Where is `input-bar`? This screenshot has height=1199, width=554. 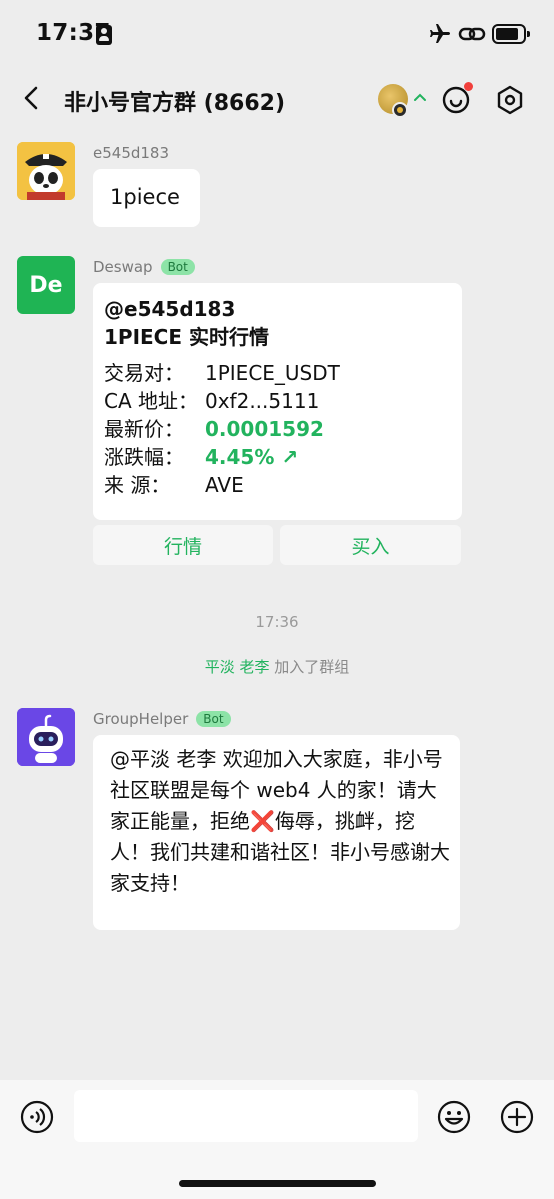
input-bar is located at coordinates (277, 1139).